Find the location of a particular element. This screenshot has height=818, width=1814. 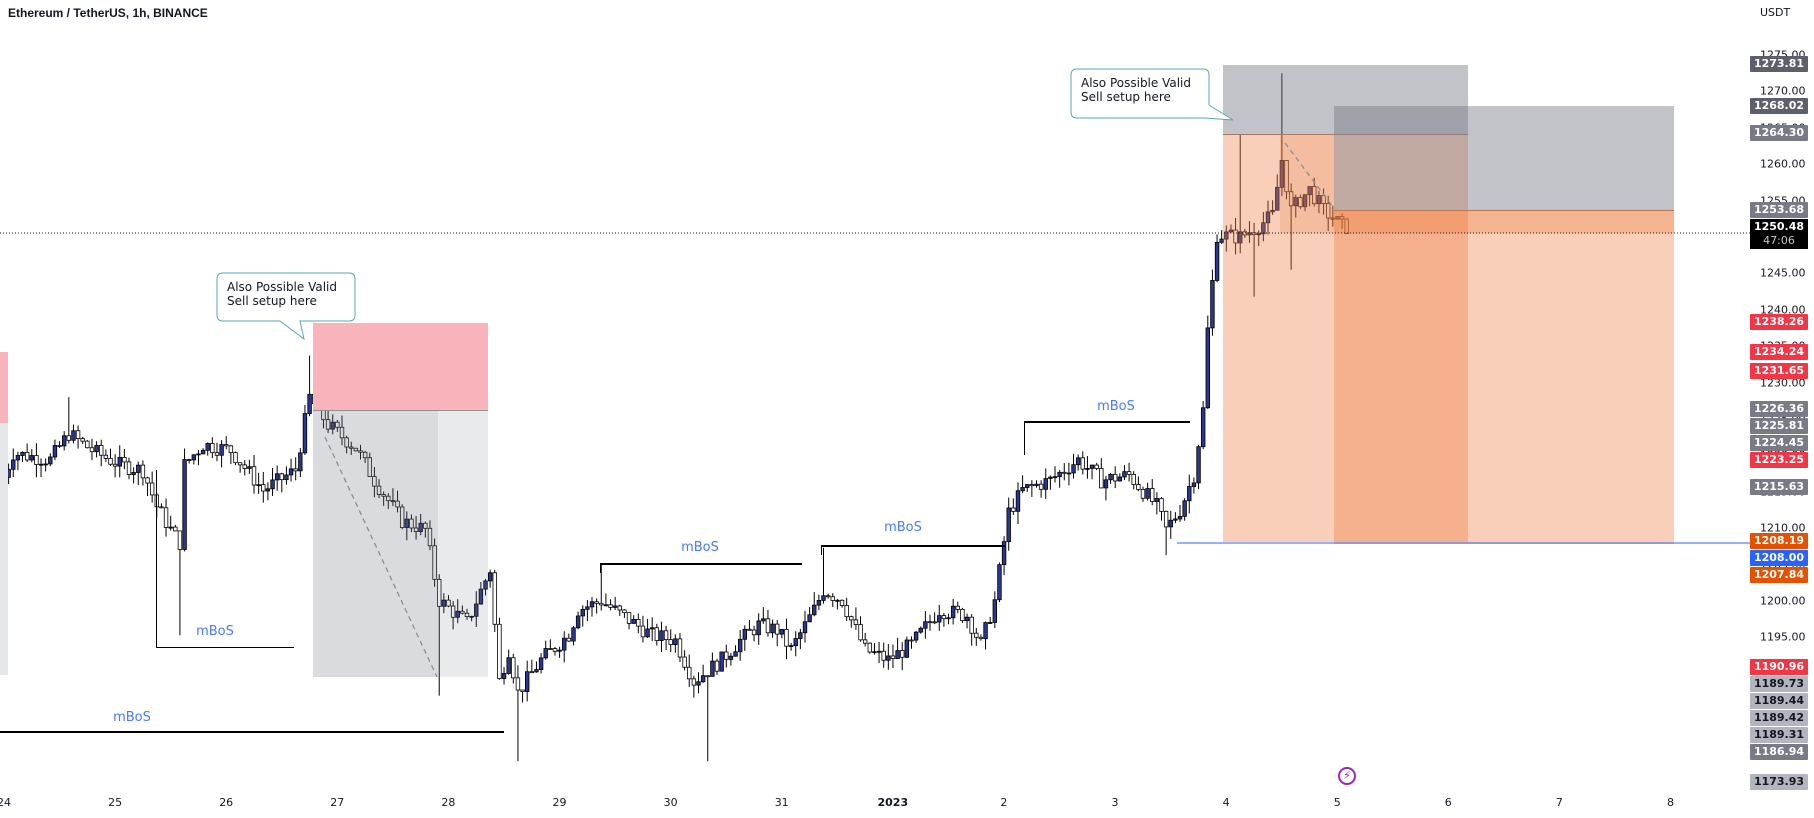

sell-zone-stop is located at coordinates (400, 367).